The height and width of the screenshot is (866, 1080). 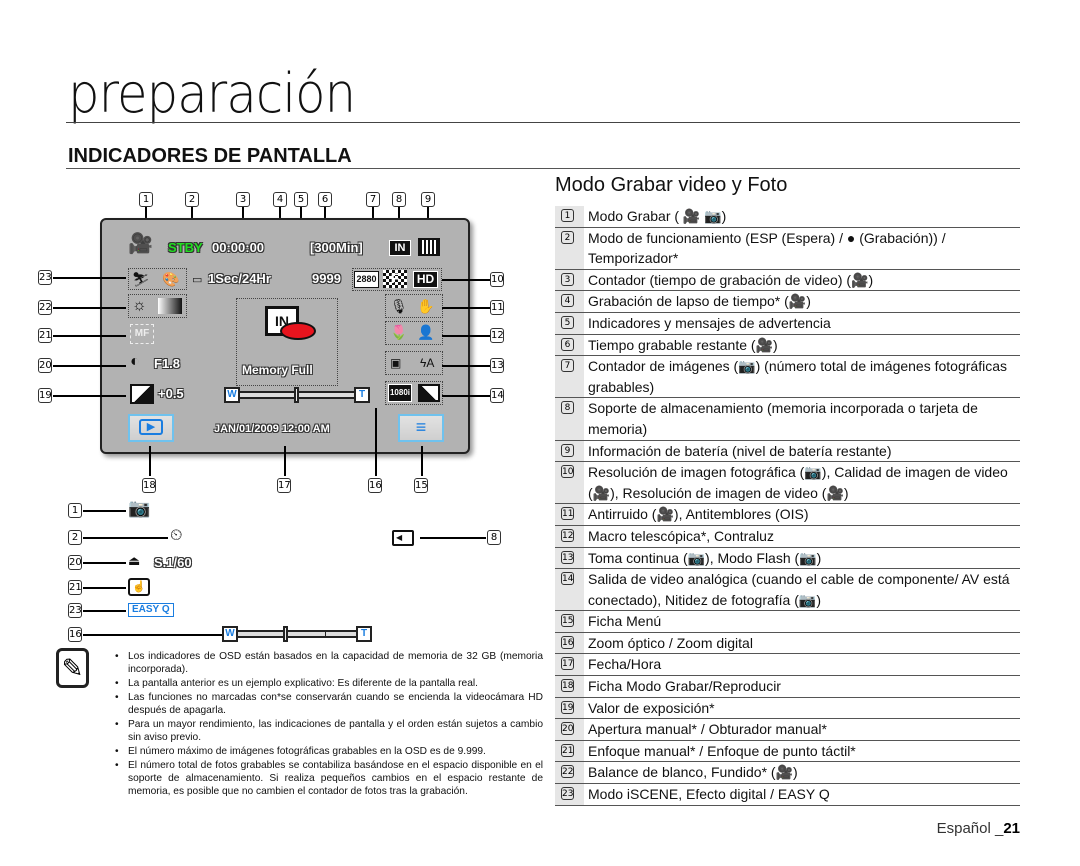 What do you see at coordinates (970, 828) in the screenshot?
I see `footer-language: Español _` at bounding box center [970, 828].